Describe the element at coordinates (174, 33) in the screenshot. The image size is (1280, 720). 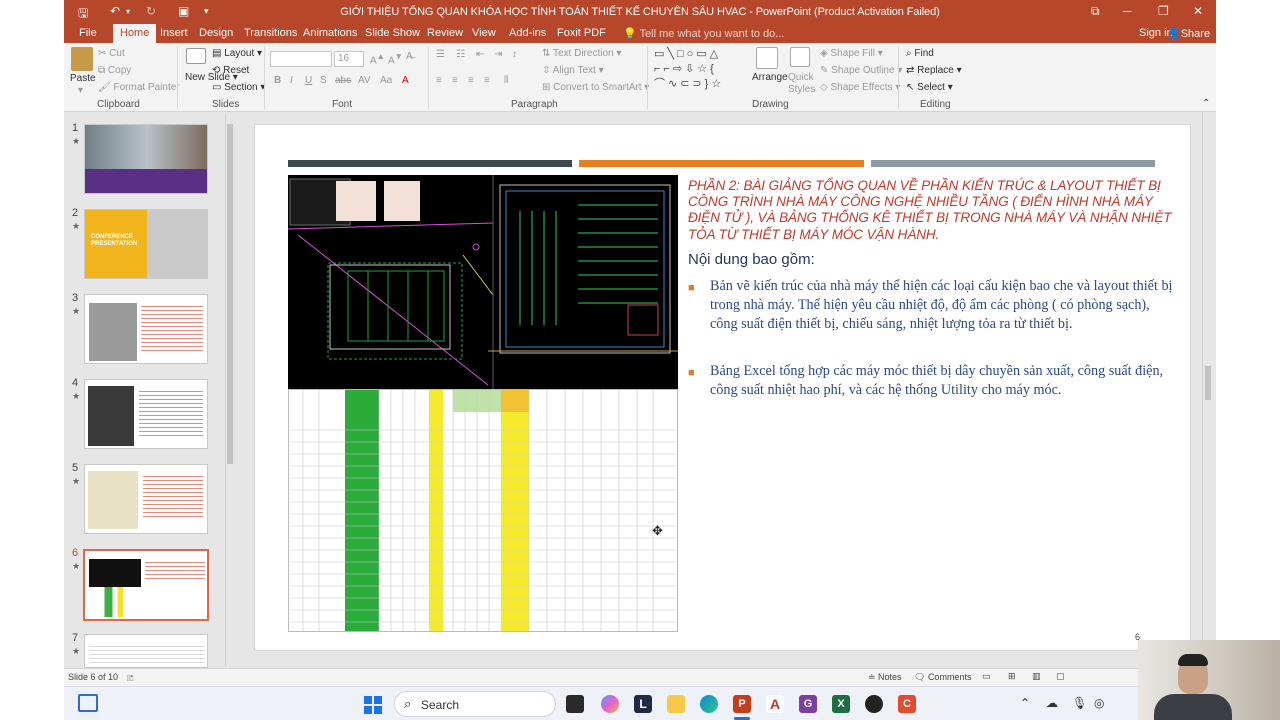
I see `tab-insert: Insert` at that location.